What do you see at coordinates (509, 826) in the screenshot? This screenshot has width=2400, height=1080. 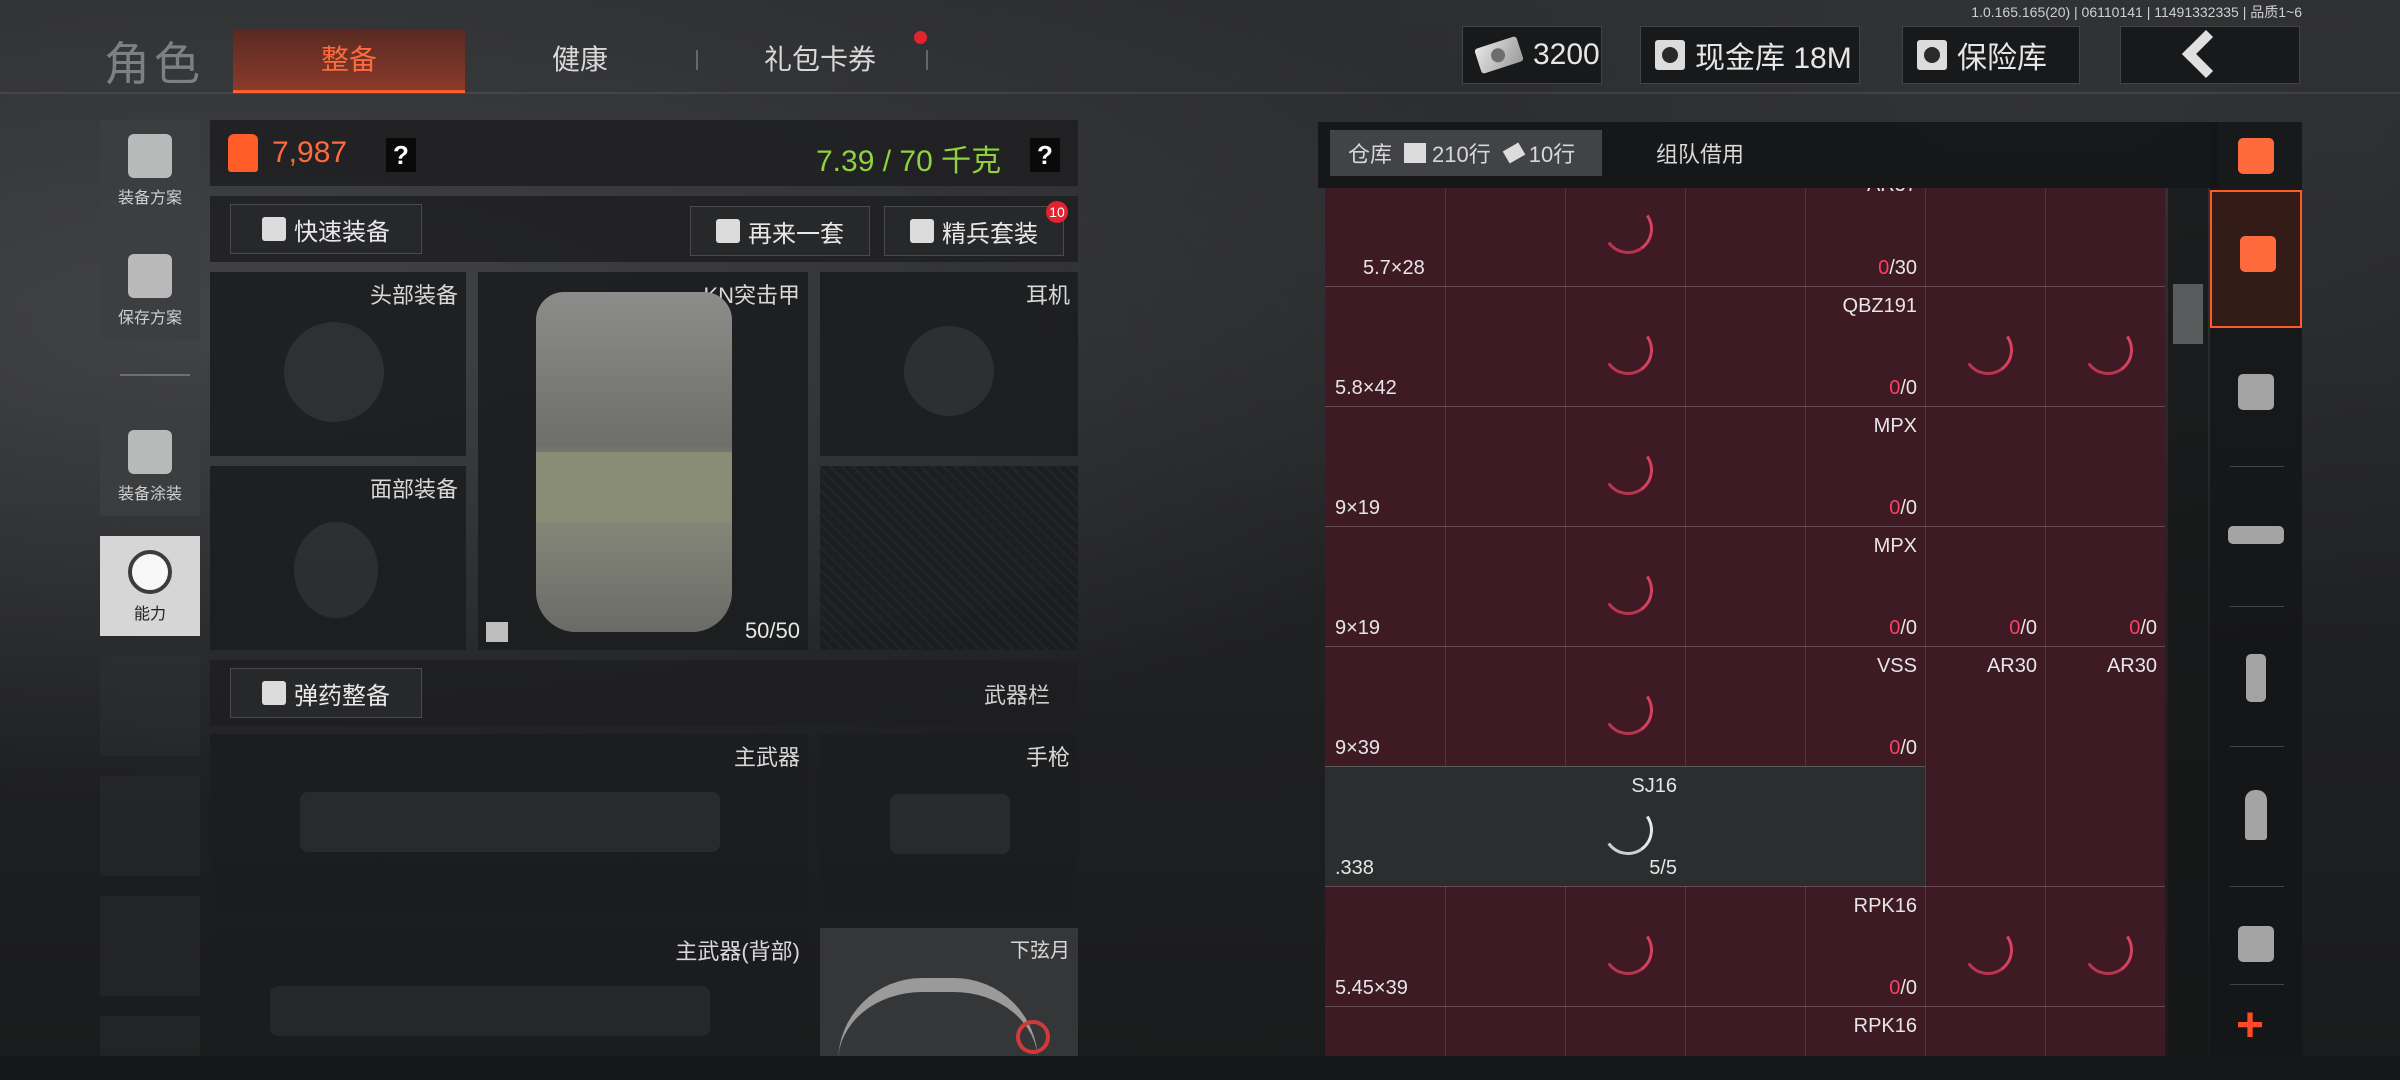 I see `primary-weapon-slot: 主武器` at bounding box center [509, 826].